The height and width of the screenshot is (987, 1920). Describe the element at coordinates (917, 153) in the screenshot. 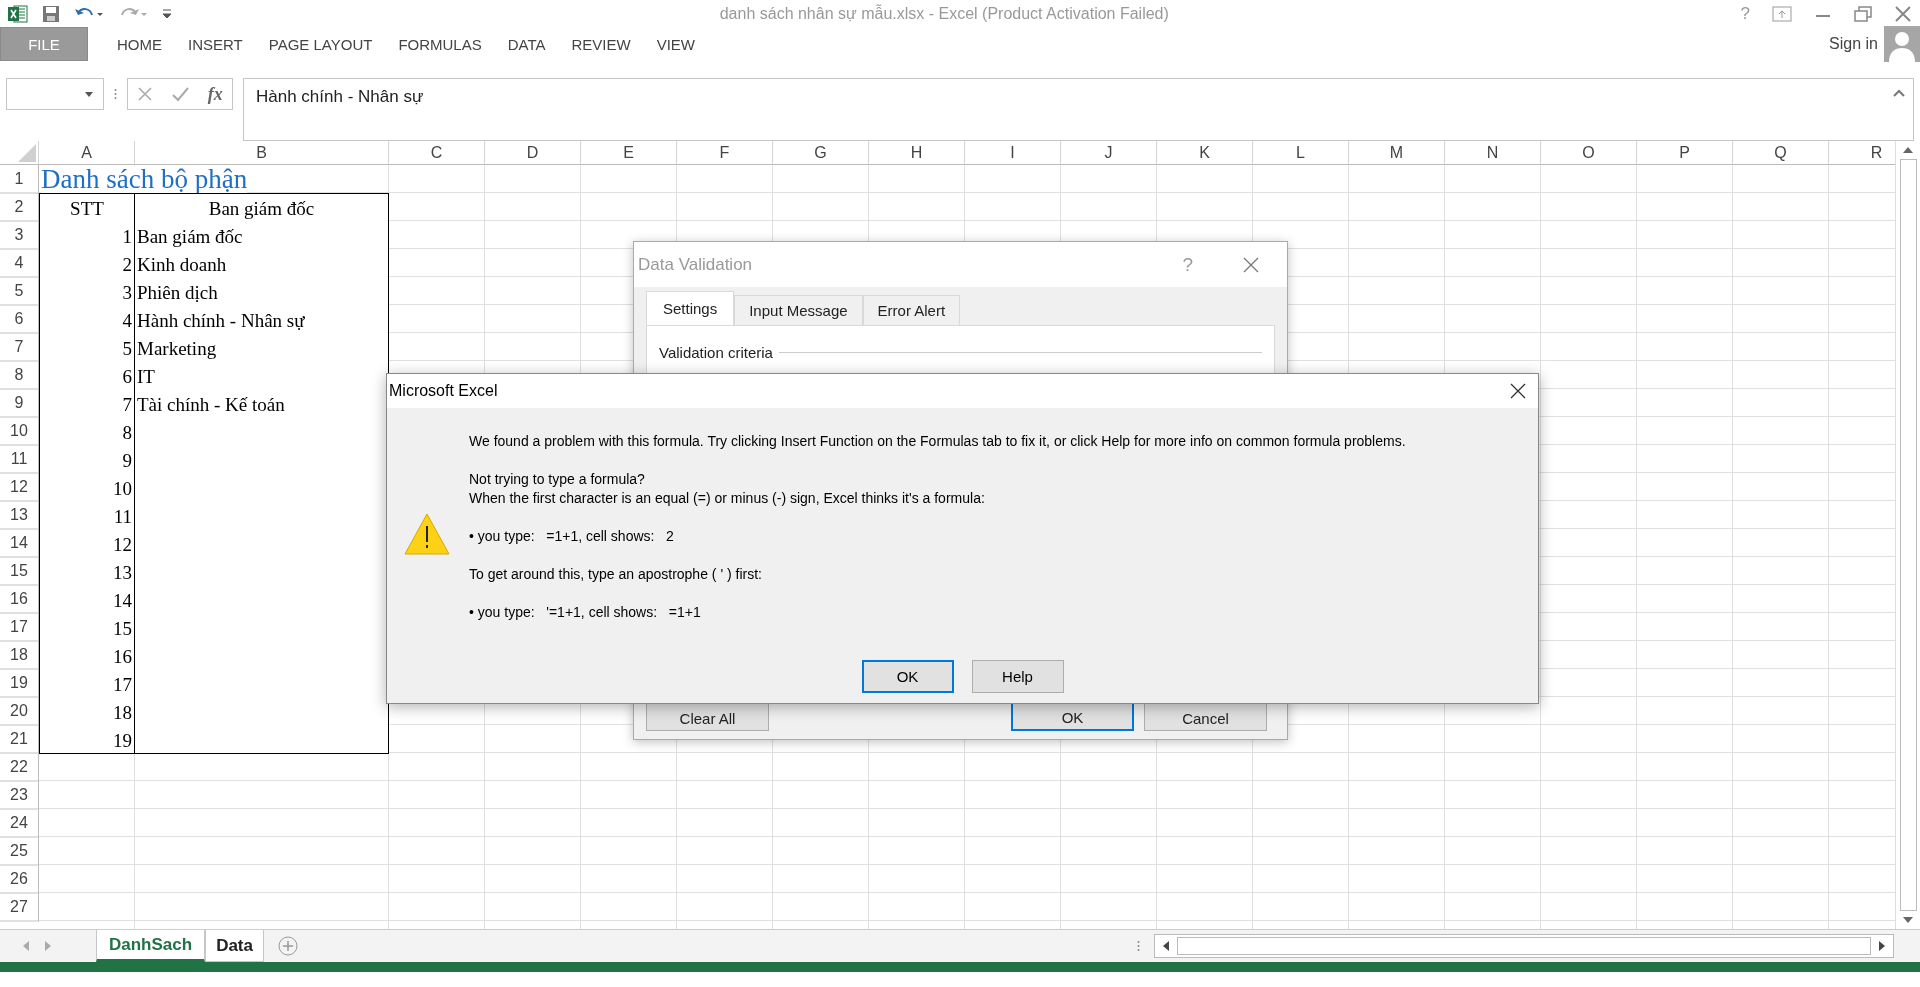

I see `column-header: H` at that location.